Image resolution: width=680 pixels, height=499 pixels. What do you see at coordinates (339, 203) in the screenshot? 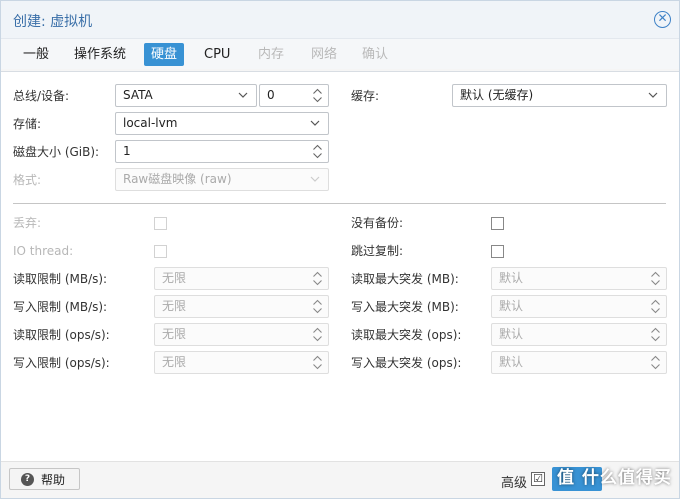
I see `section-divider` at bounding box center [339, 203].